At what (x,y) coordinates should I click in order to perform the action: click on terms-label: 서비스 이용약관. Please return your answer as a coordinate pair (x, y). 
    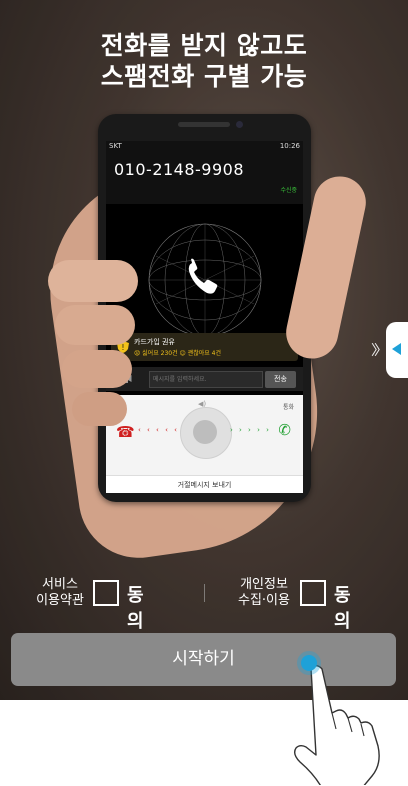
    Looking at the image, I should click on (60, 593).